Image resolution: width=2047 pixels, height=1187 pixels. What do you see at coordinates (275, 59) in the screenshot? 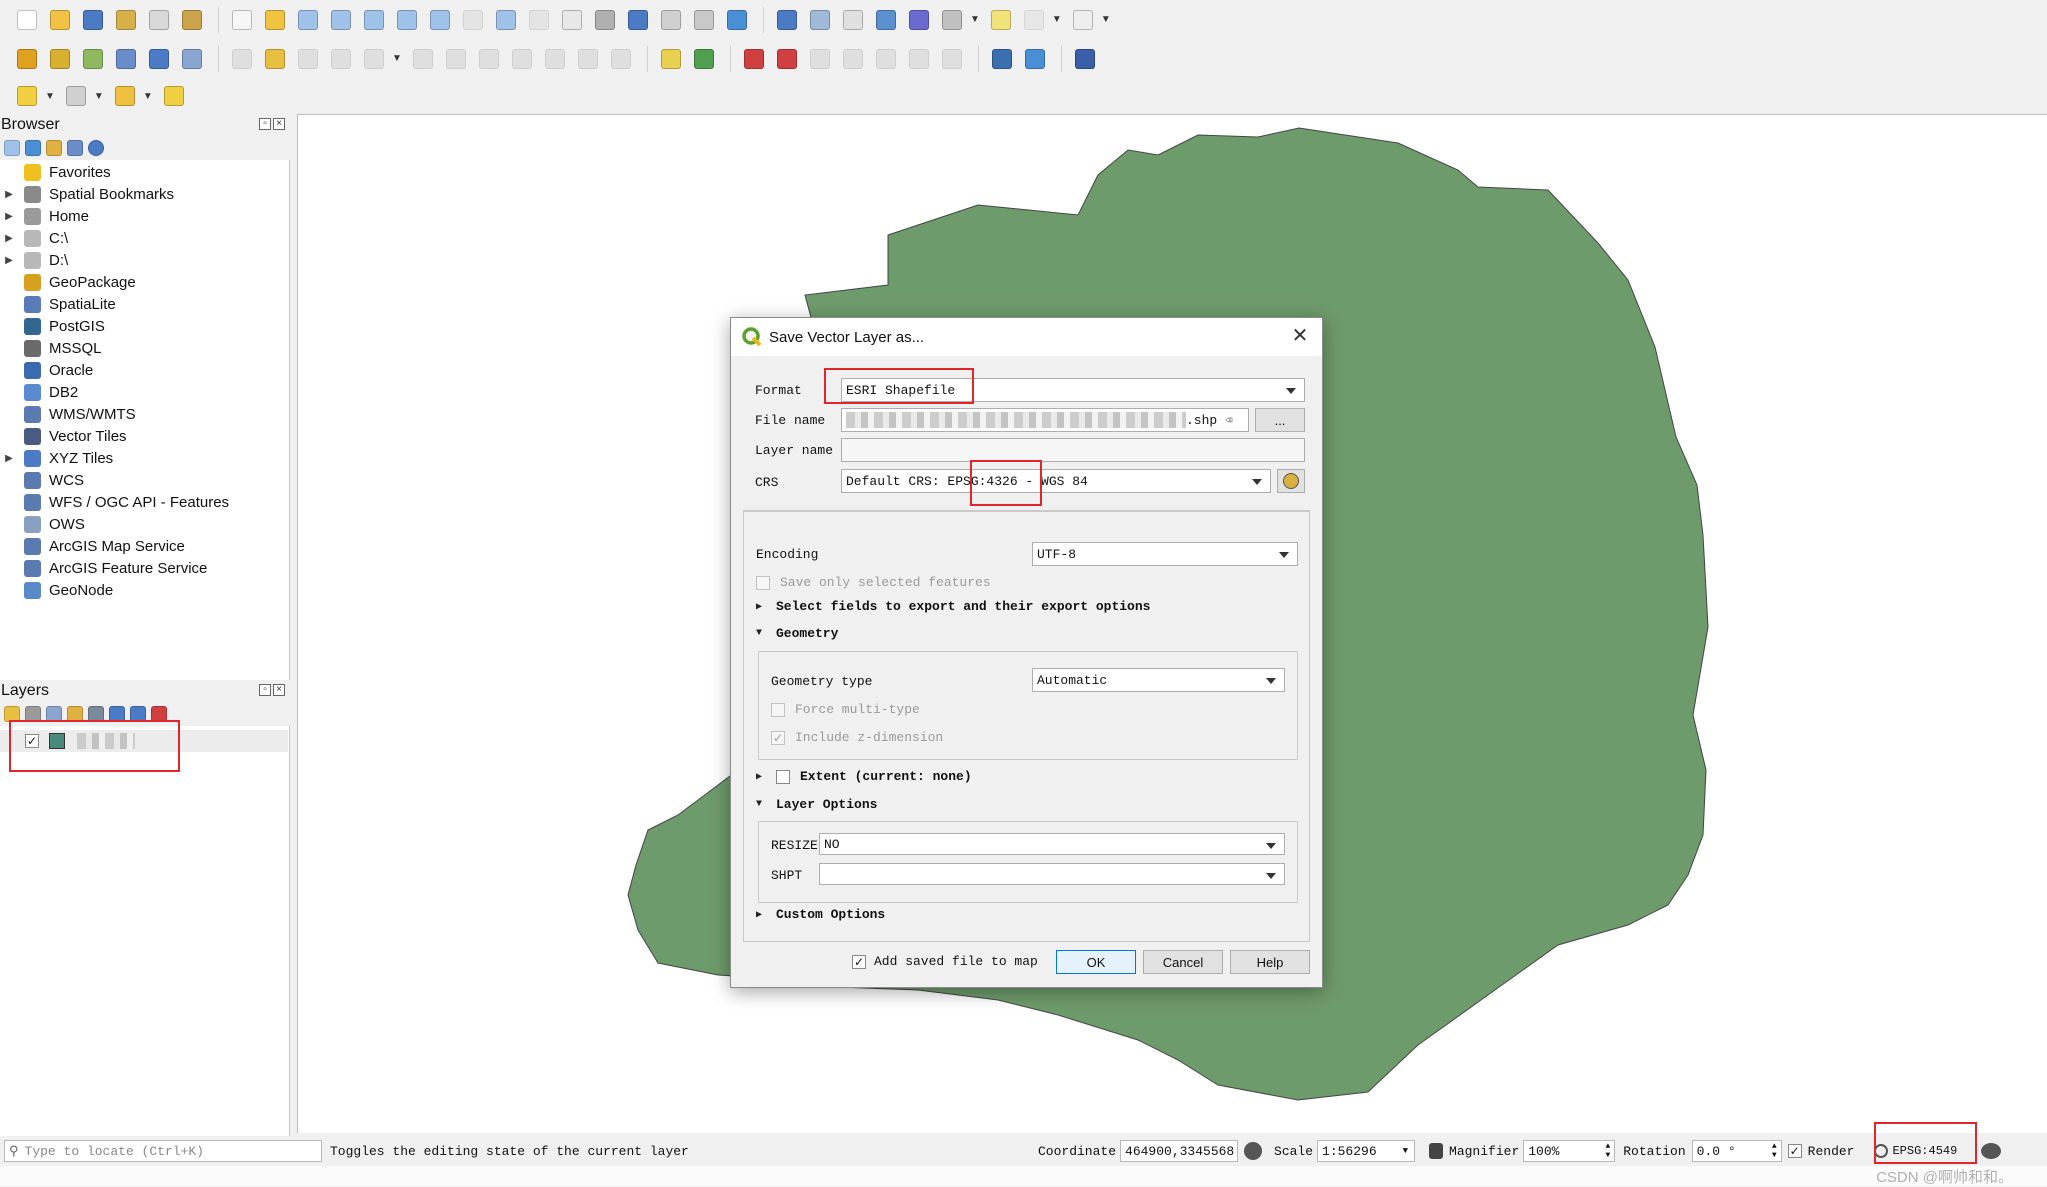
I see `toggle-editing-button` at bounding box center [275, 59].